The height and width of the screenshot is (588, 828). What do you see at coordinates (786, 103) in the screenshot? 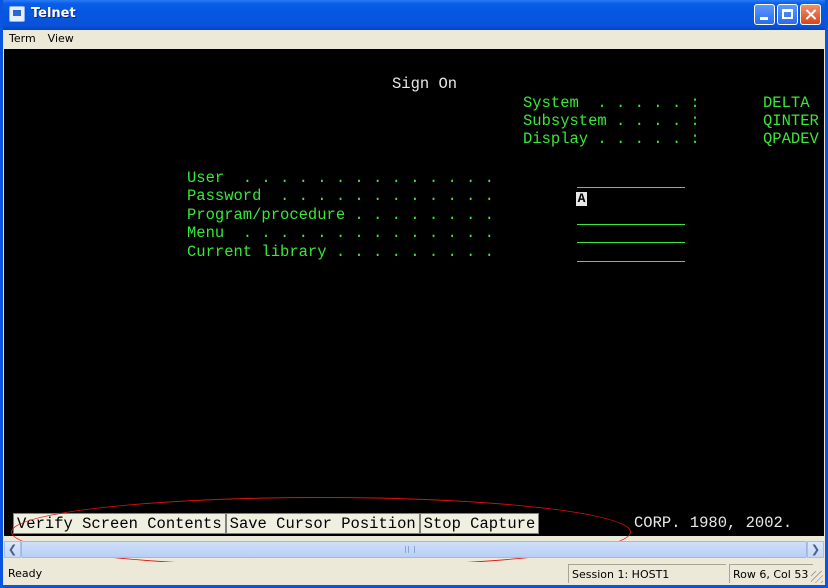
I see `system-value: DELTA` at bounding box center [786, 103].